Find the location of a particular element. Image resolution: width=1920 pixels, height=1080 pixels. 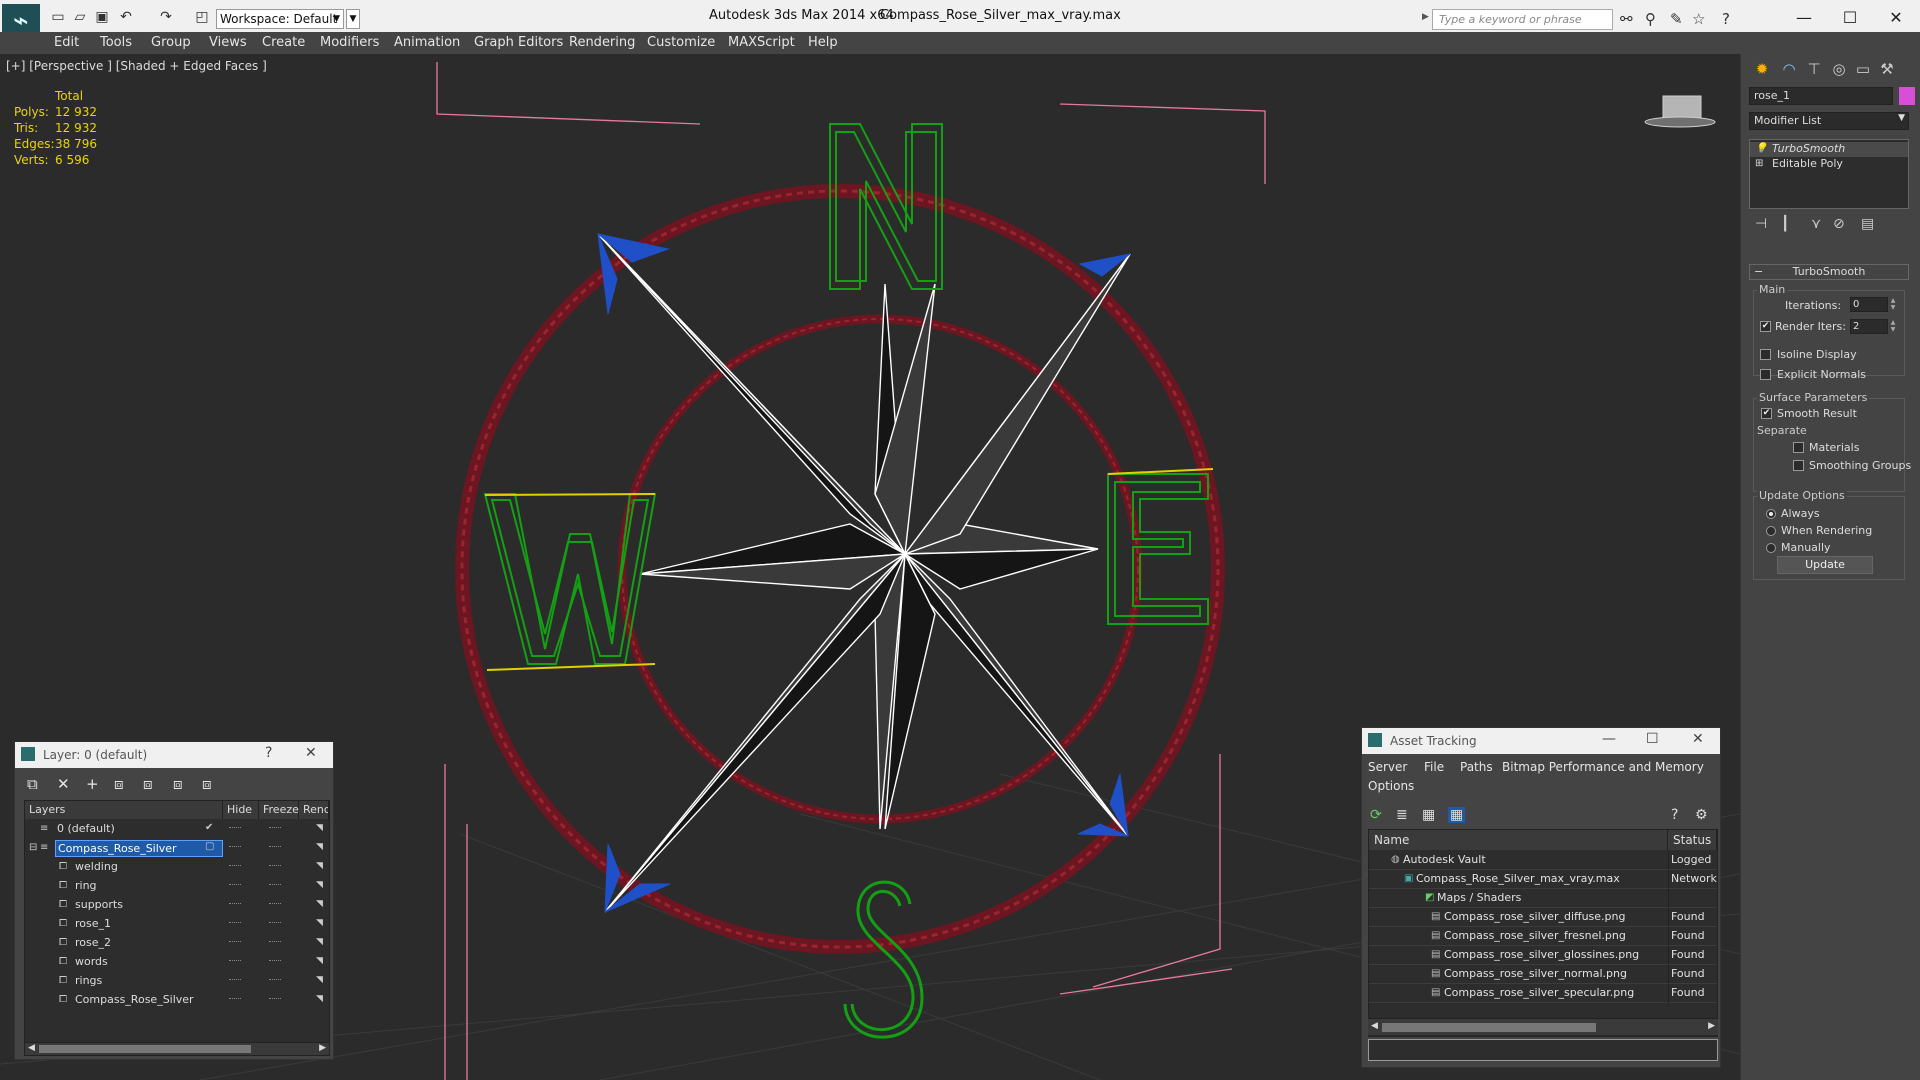

menu-edit: Edit is located at coordinates (66, 42).